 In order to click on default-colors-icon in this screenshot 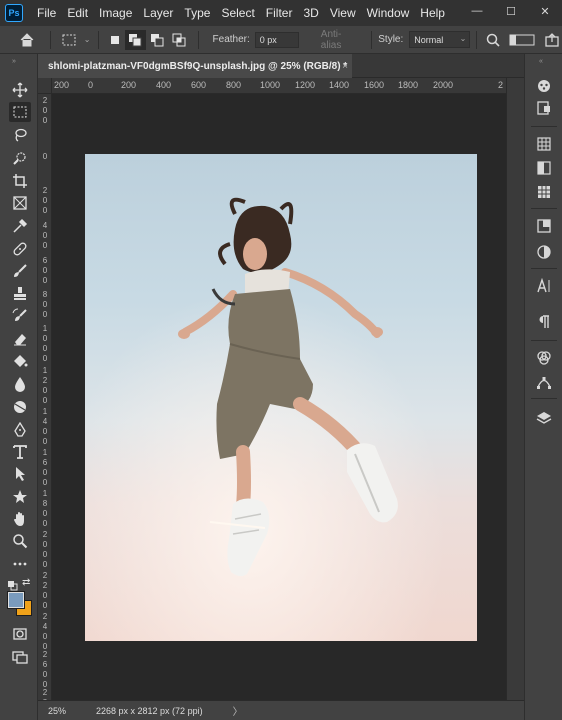, I will do `click(13, 584)`.